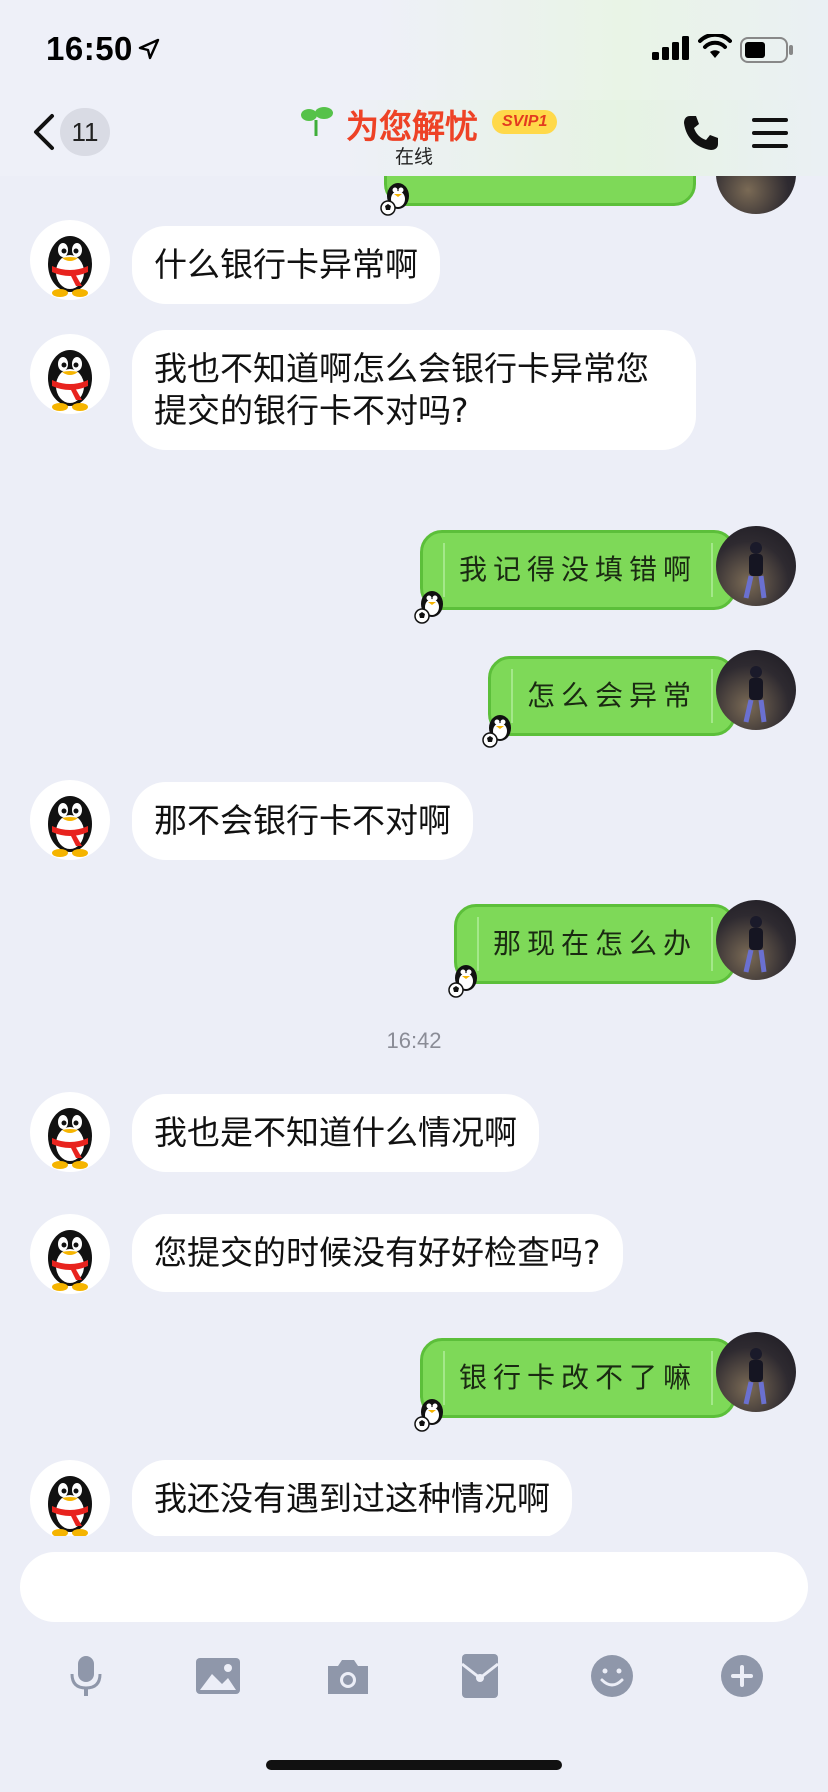  I want to click on incoming-bubble: 我也不知道啊怎么会银行卡异常您 提交的银行卡不对吗?, so click(414, 390).